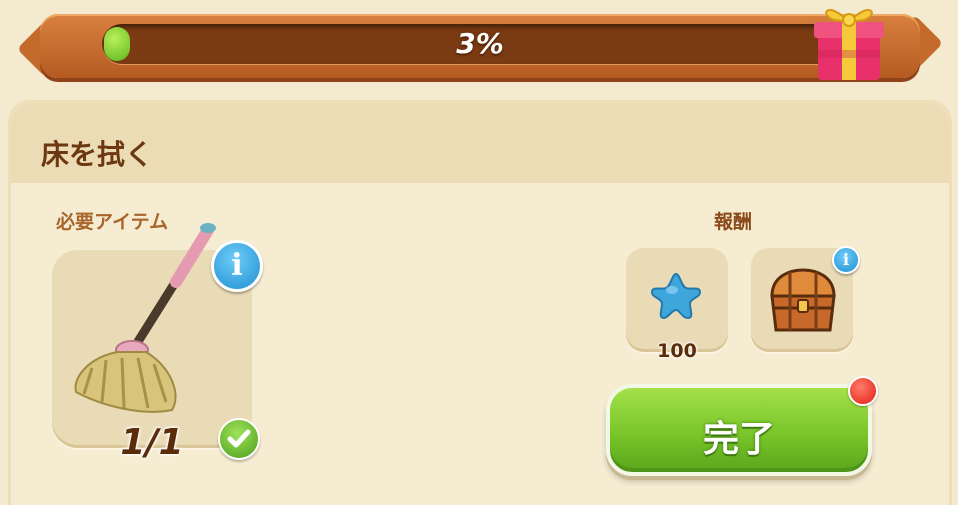 The width and height of the screenshot is (958, 505). I want to click on progress-track: 3%, so click(480, 44).